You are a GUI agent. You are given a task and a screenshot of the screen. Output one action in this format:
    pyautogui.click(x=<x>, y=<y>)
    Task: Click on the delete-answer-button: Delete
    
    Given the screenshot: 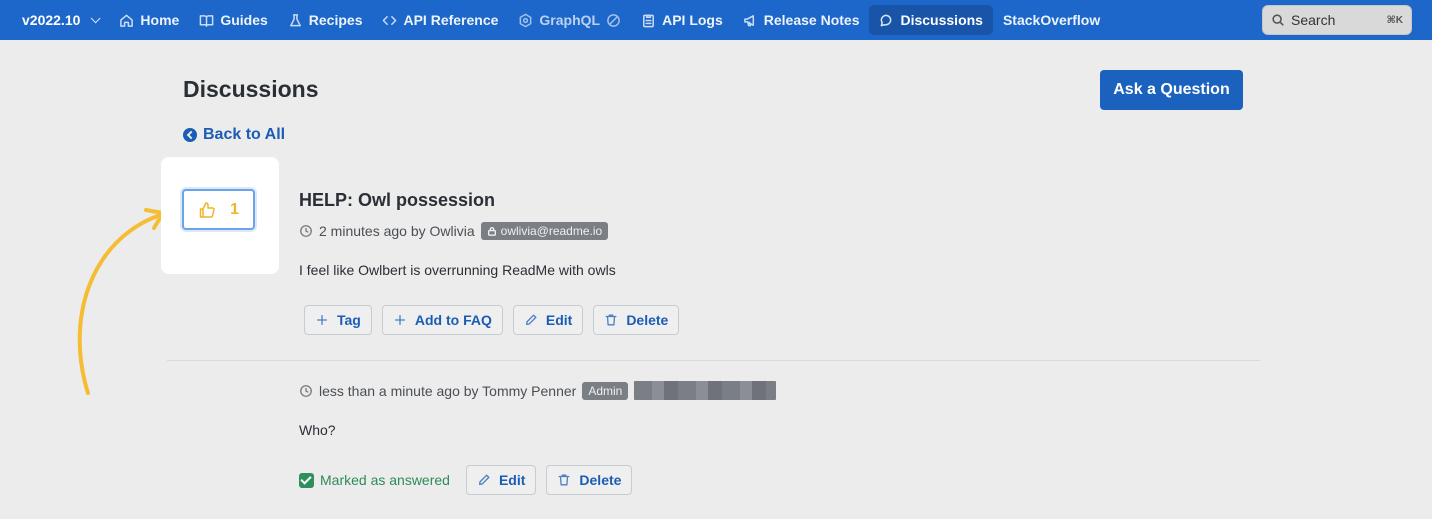 What is the action you would take?
    pyautogui.click(x=589, y=480)
    